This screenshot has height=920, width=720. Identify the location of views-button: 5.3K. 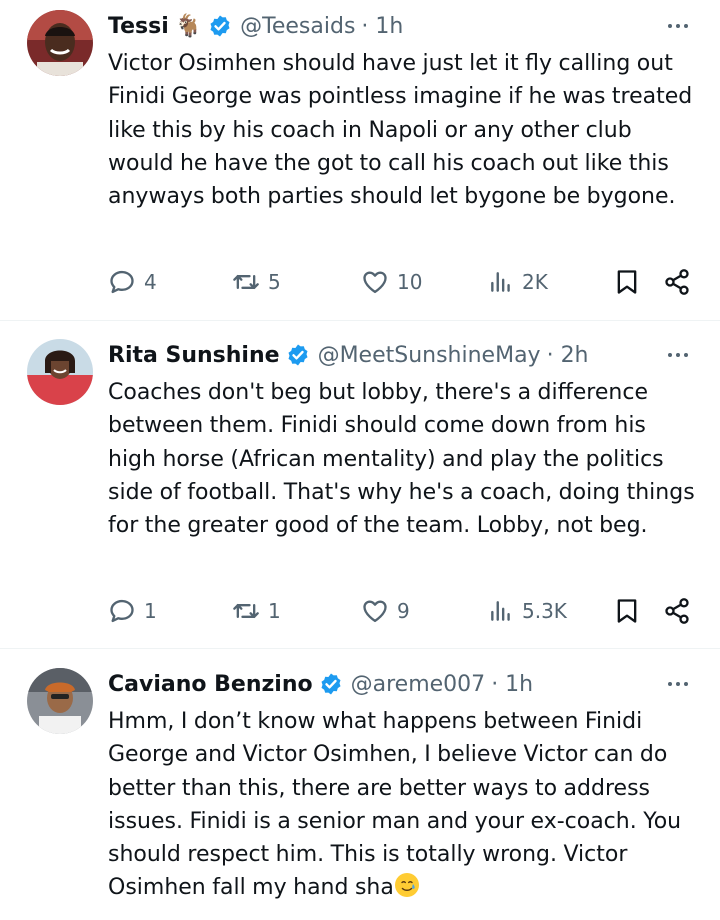
(527, 611).